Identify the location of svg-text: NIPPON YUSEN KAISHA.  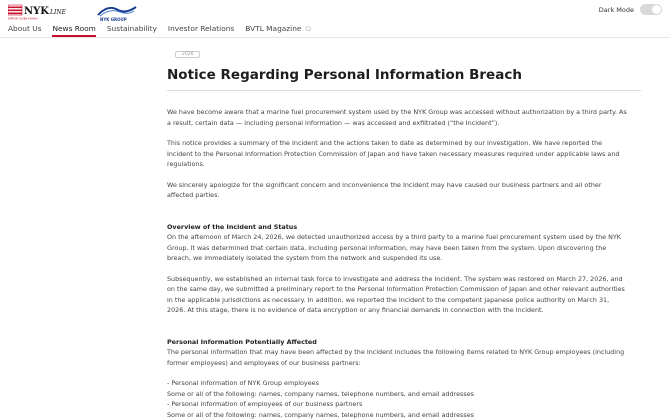
(23, 19).